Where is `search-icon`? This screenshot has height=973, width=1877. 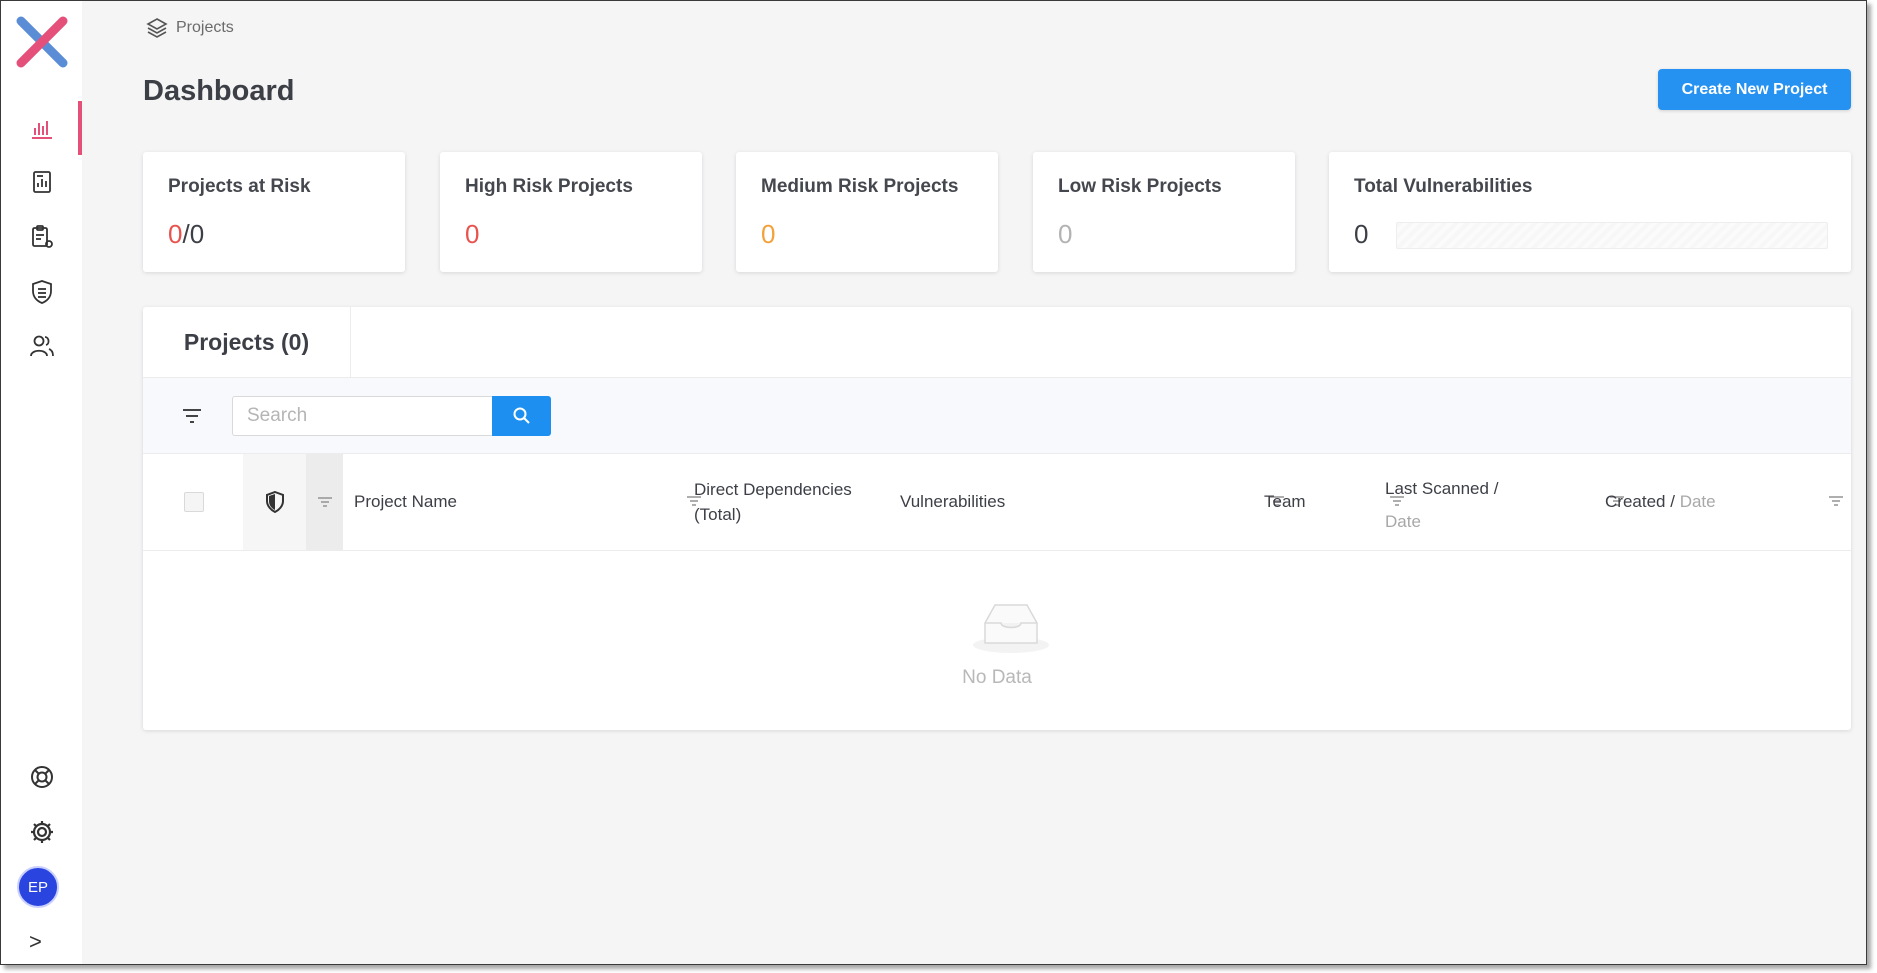
search-icon is located at coordinates (521, 415).